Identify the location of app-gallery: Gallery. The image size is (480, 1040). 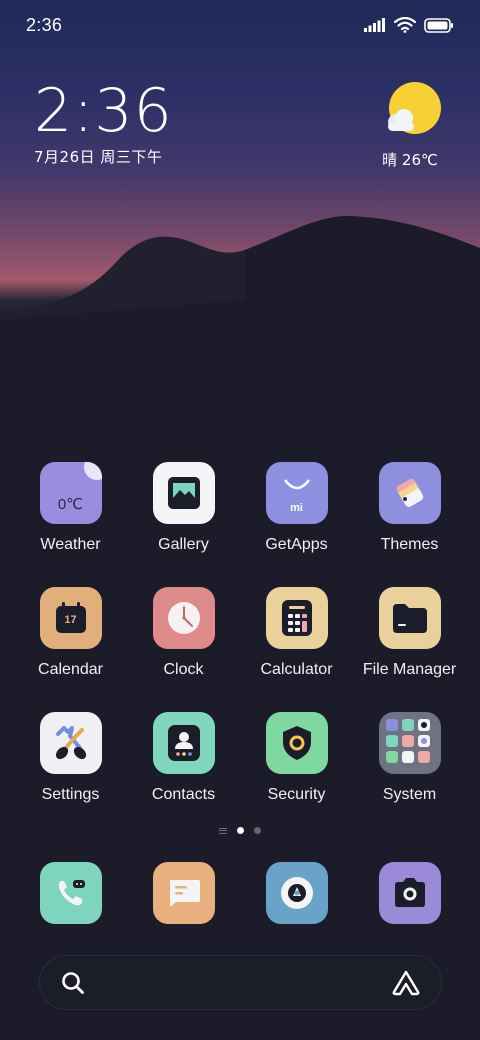
(183, 508).